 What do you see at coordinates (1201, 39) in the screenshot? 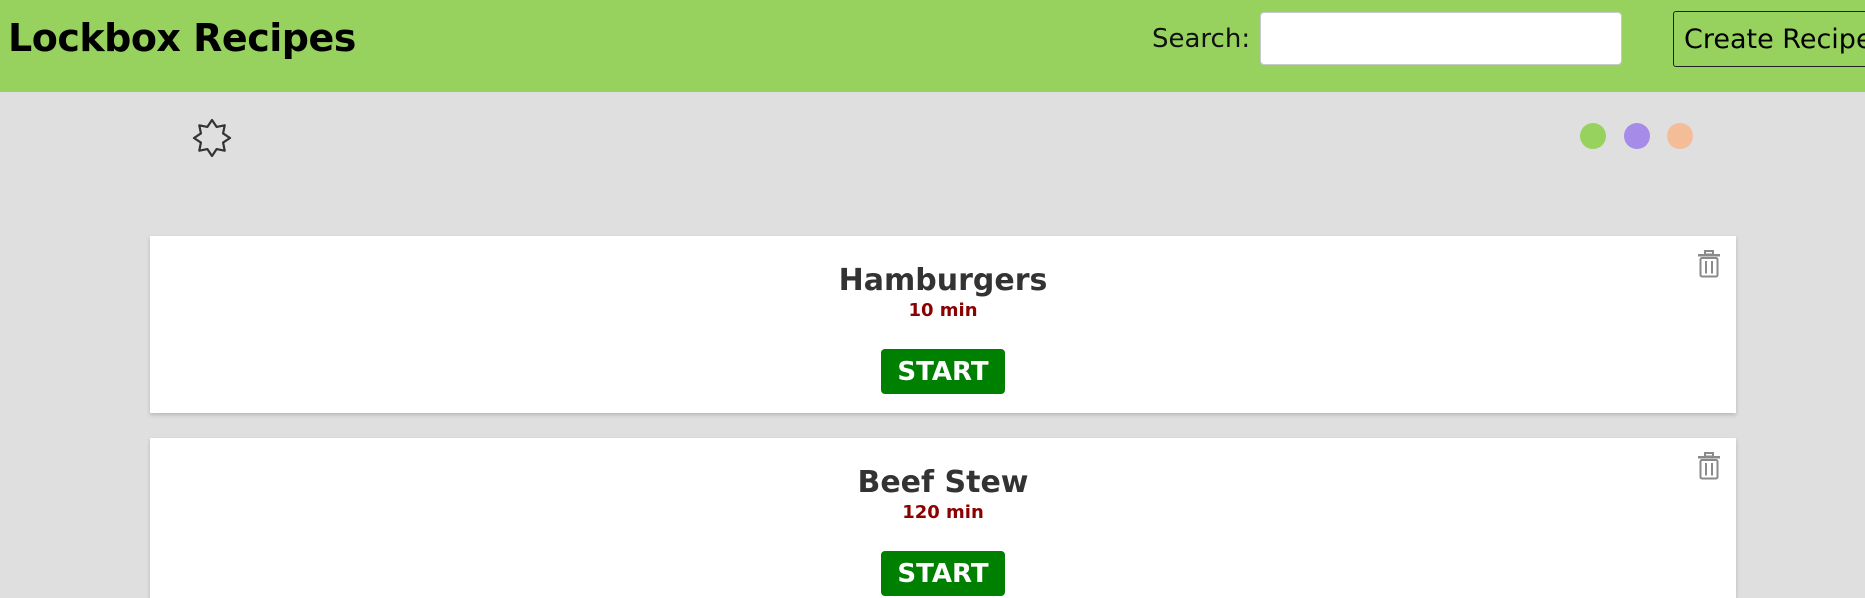
I see `search-label: Search:` at bounding box center [1201, 39].